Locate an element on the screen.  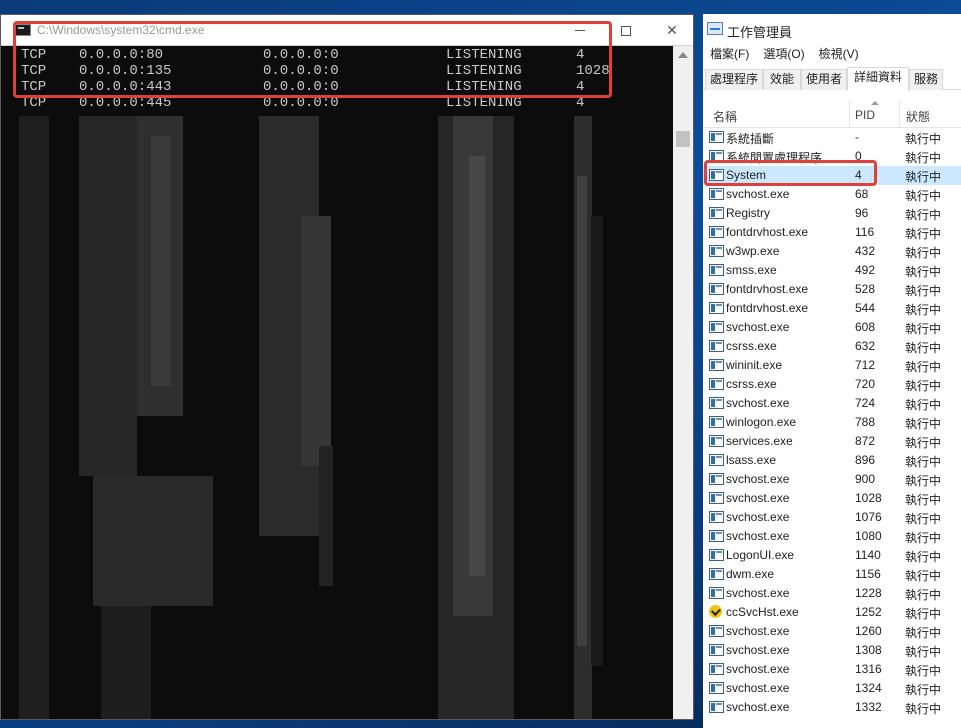
table-row: winlogon.exe 788 執行中 is located at coordinates (832, 422).